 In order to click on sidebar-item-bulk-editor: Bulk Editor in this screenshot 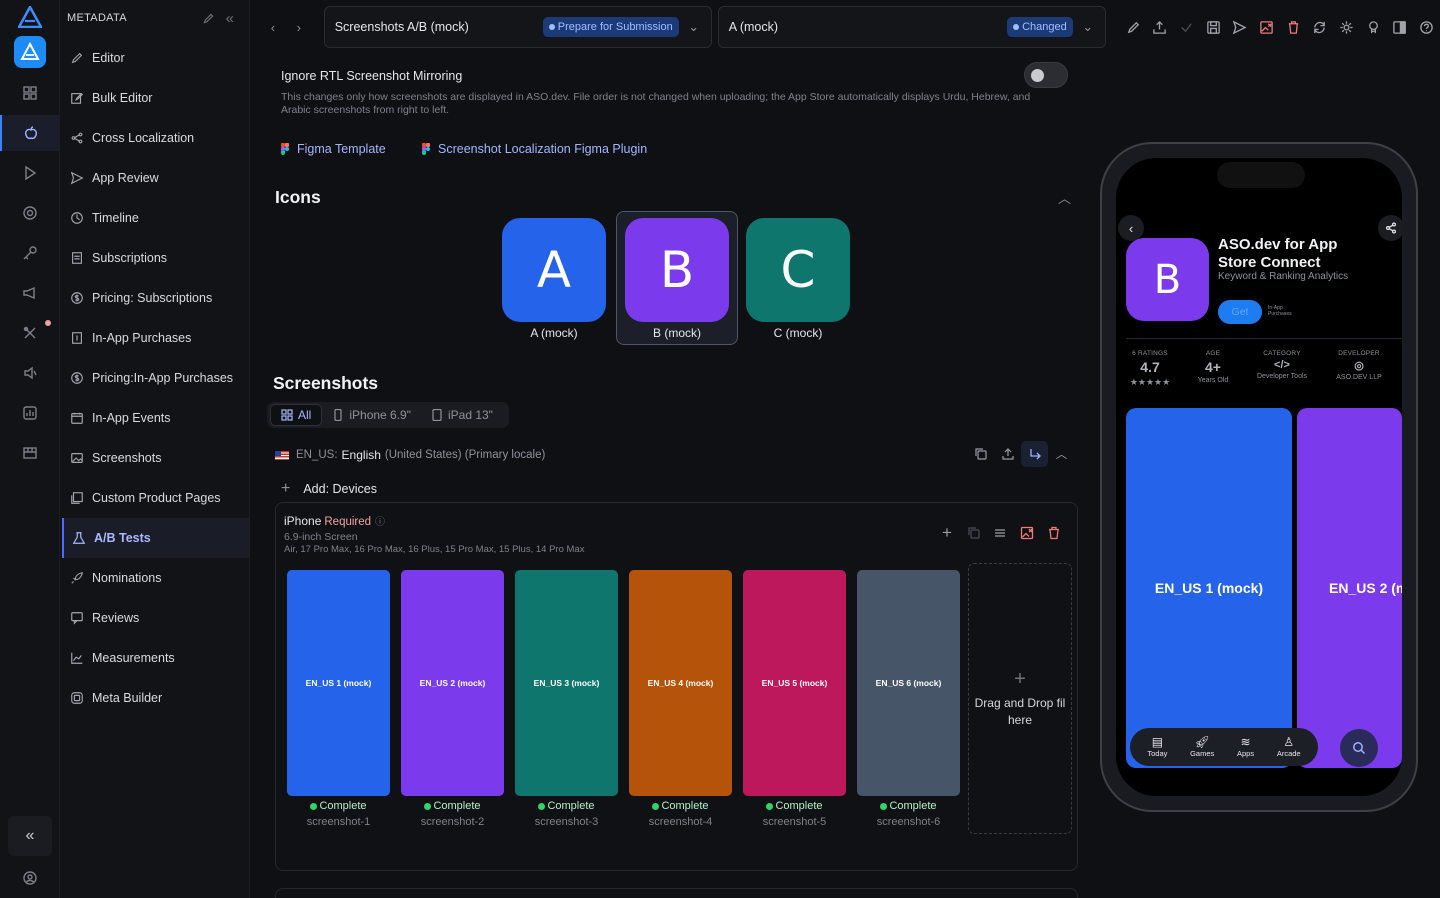, I will do `click(154, 98)`.